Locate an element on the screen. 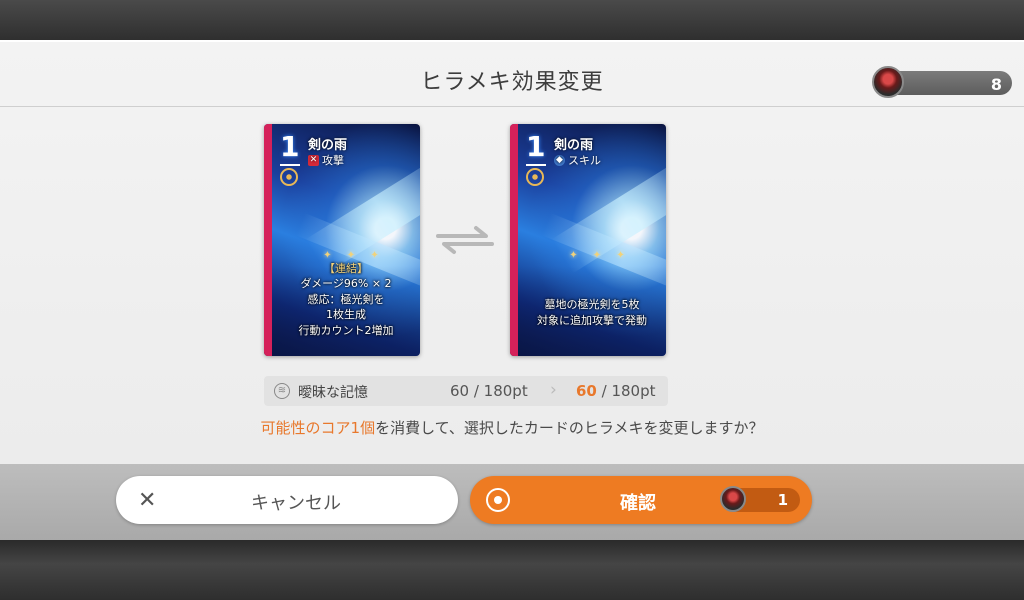  background-top is located at coordinates (512, 20).